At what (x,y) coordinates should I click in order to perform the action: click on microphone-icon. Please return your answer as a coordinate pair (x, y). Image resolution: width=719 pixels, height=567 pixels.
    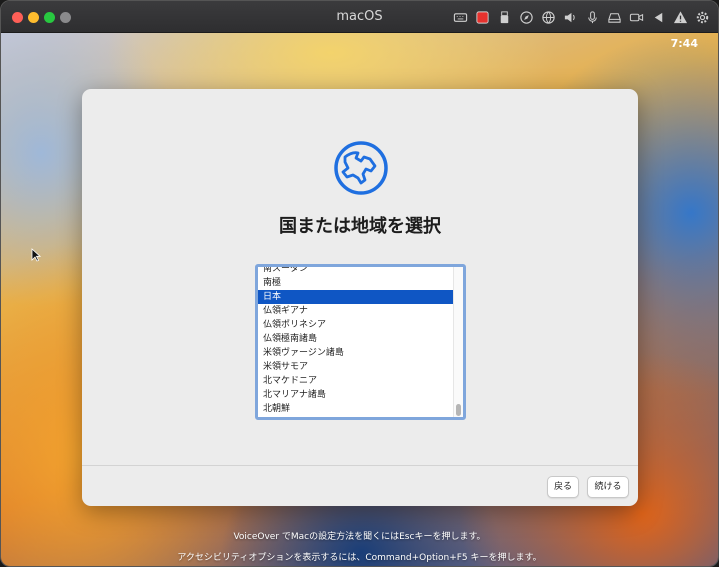
    Looking at the image, I should click on (592, 17).